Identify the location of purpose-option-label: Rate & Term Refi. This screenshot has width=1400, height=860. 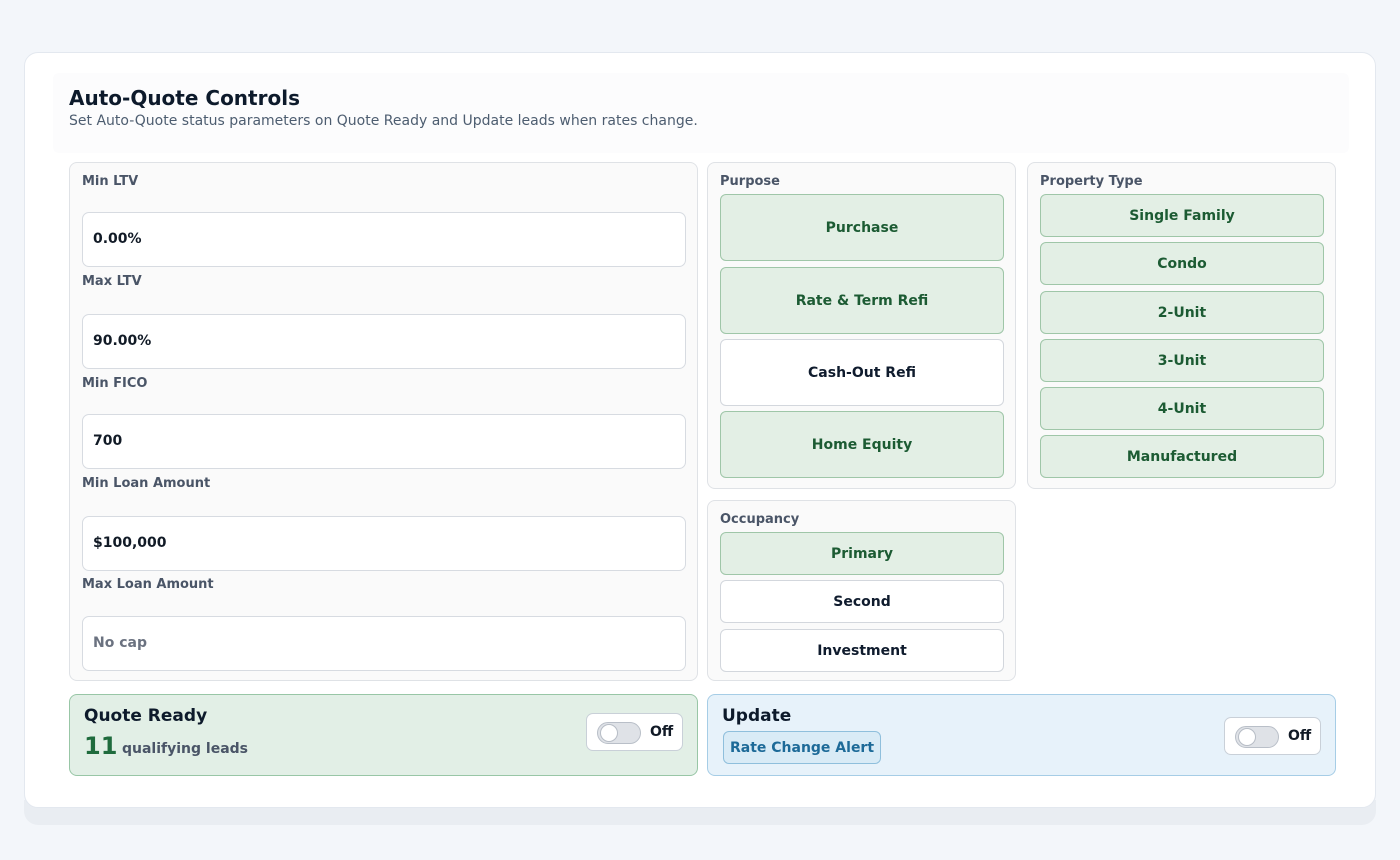
(862, 300).